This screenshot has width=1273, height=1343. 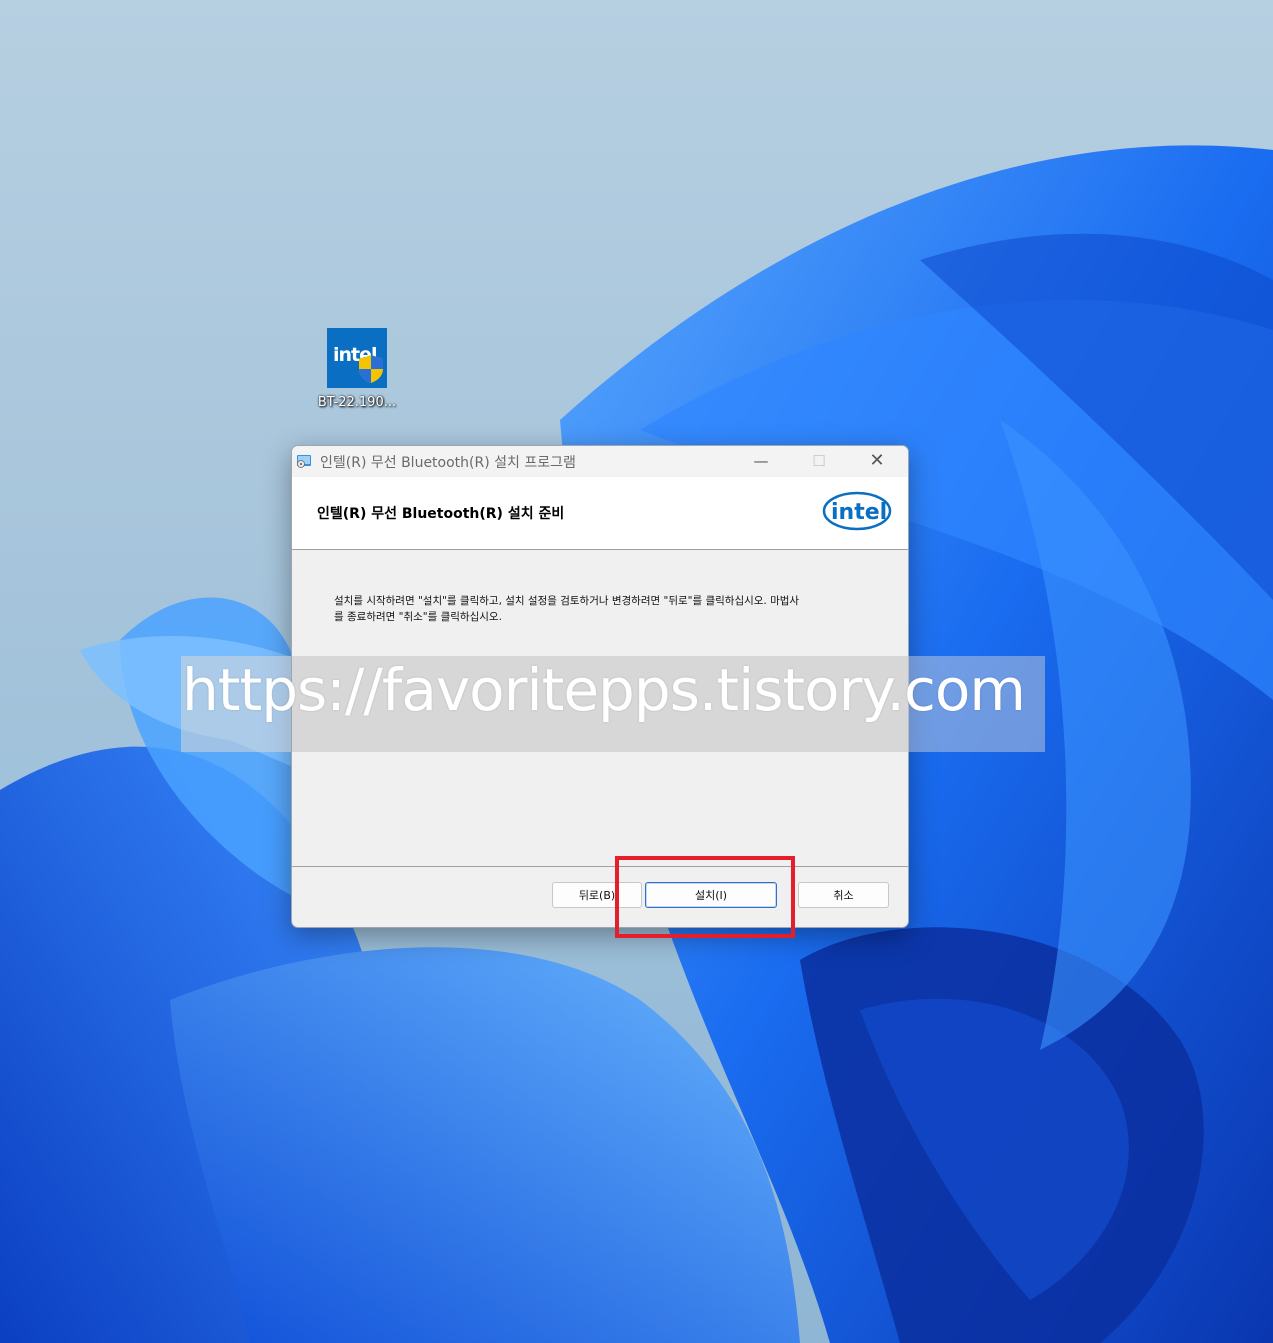 What do you see at coordinates (418, 617) in the screenshot?
I see `instruction-line-2: 를 종료하려면 "취소"를 클릭하십시오.` at bounding box center [418, 617].